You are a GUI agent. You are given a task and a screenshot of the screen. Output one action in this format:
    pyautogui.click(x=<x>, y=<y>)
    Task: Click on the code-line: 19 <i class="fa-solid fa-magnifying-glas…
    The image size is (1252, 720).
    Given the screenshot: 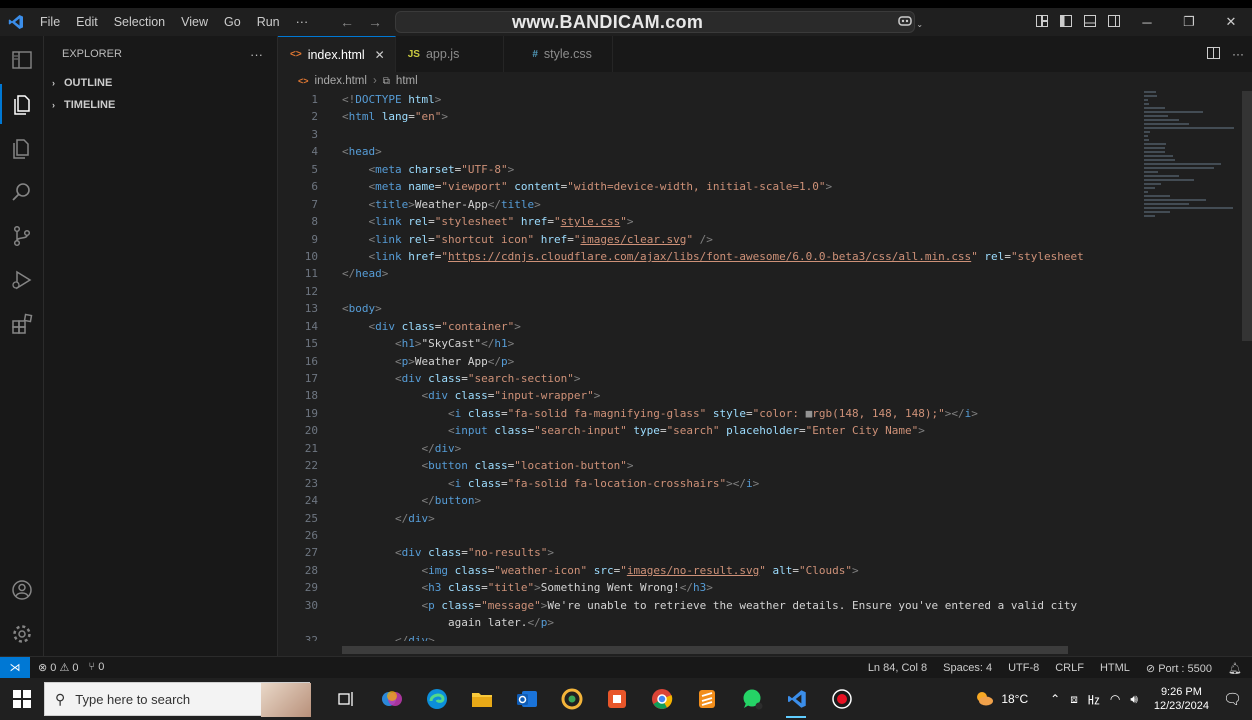 What is the action you would take?
    pyautogui.click(x=708, y=413)
    